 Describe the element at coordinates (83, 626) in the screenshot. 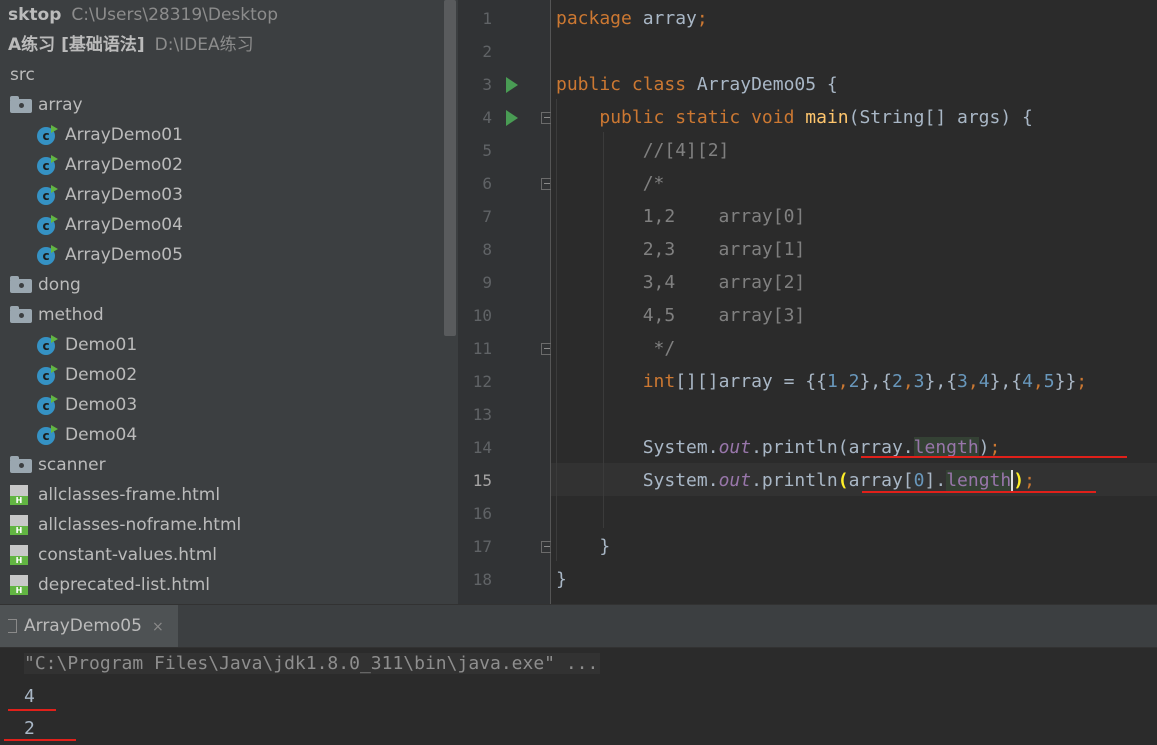

I see `run-tab-label: ArrayDemo05` at that location.